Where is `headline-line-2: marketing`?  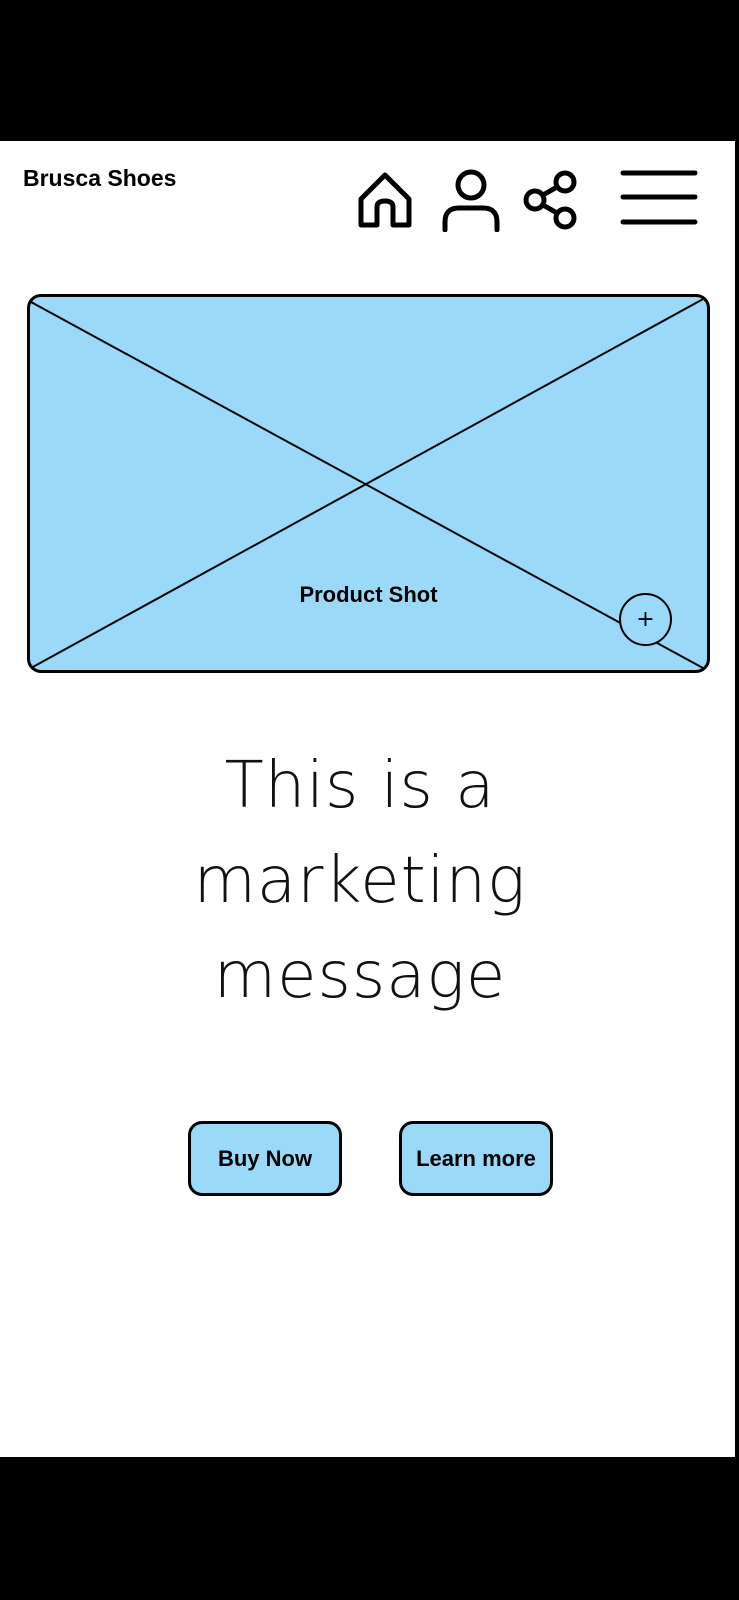 headline-line-2: marketing is located at coordinates (360, 881).